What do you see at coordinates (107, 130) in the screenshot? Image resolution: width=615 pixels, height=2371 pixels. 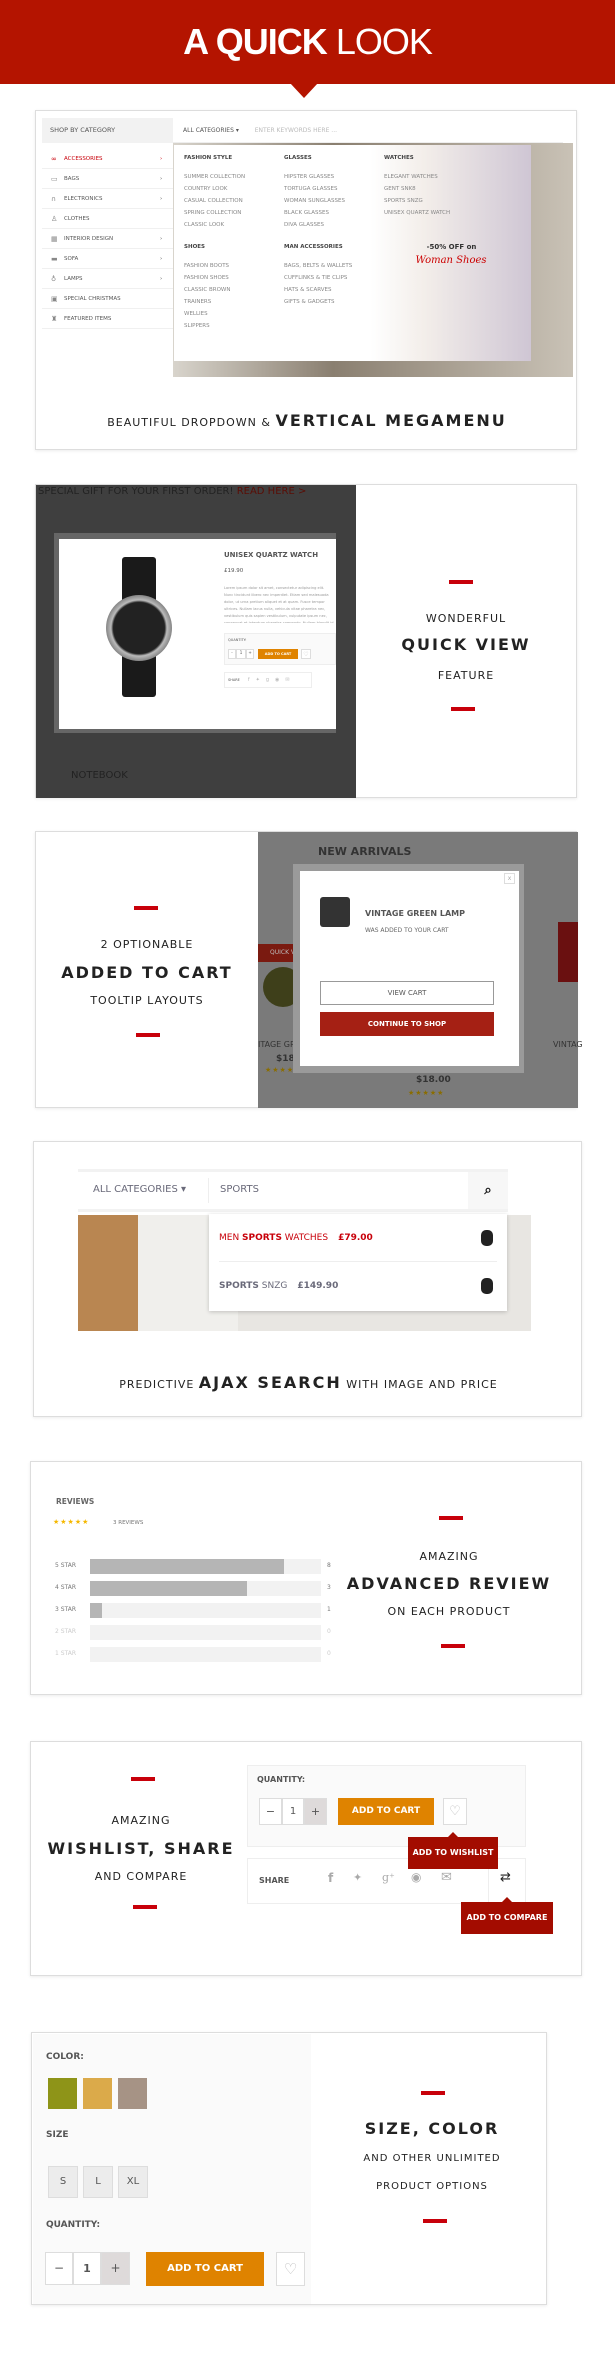 I see `shop-by-category: SHOP BY CATEGORY` at bounding box center [107, 130].